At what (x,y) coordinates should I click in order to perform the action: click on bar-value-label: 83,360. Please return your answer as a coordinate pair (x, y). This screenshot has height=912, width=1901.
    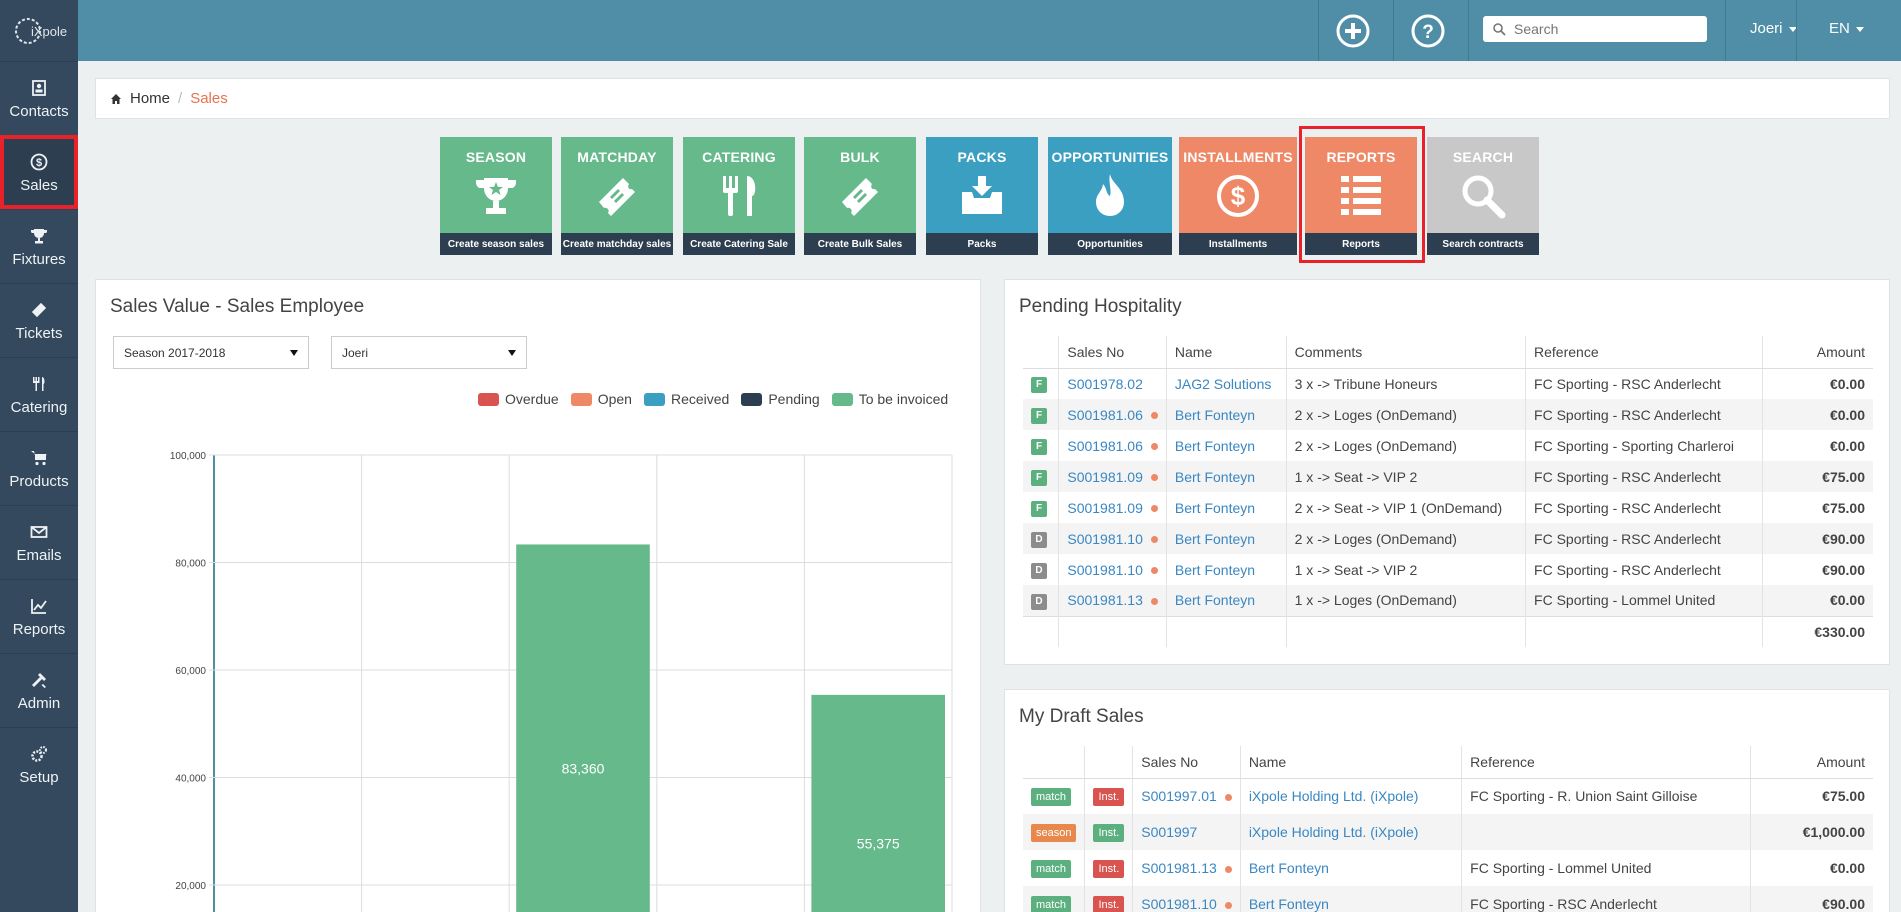
    Looking at the image, I should click on (583, 768).